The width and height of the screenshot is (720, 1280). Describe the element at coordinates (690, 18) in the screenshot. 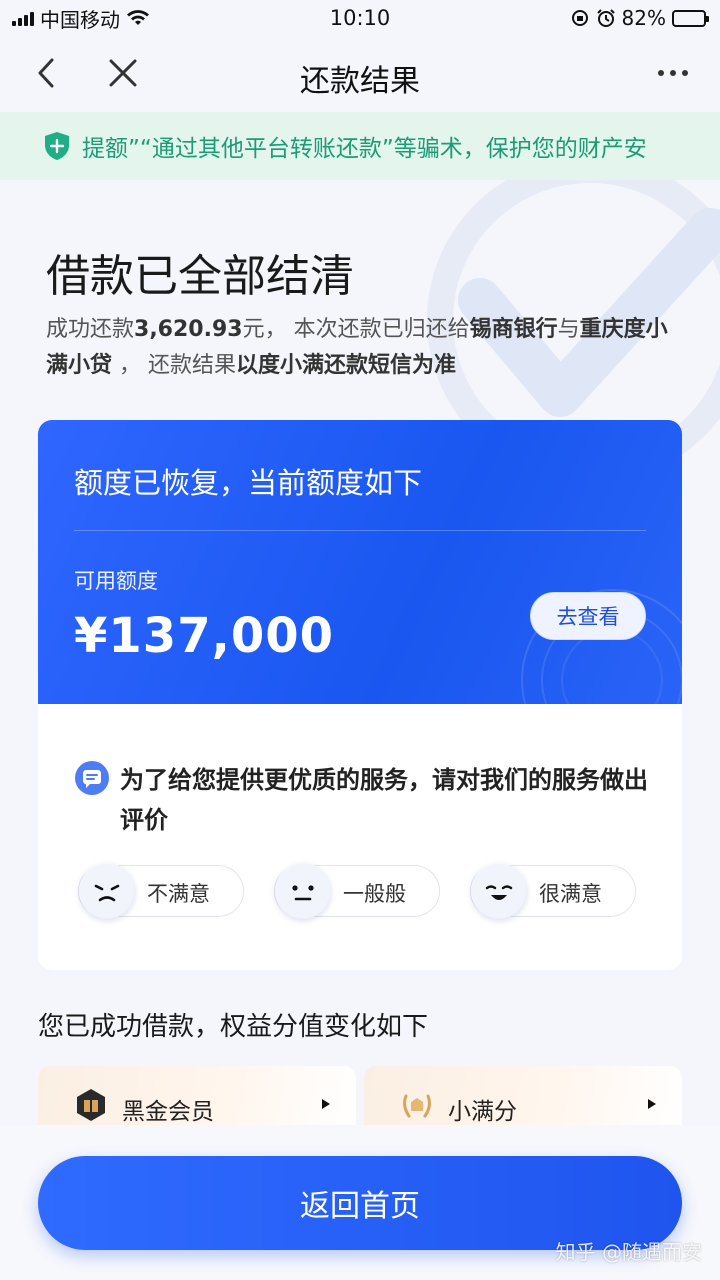

I see `battery-icon` at that location.